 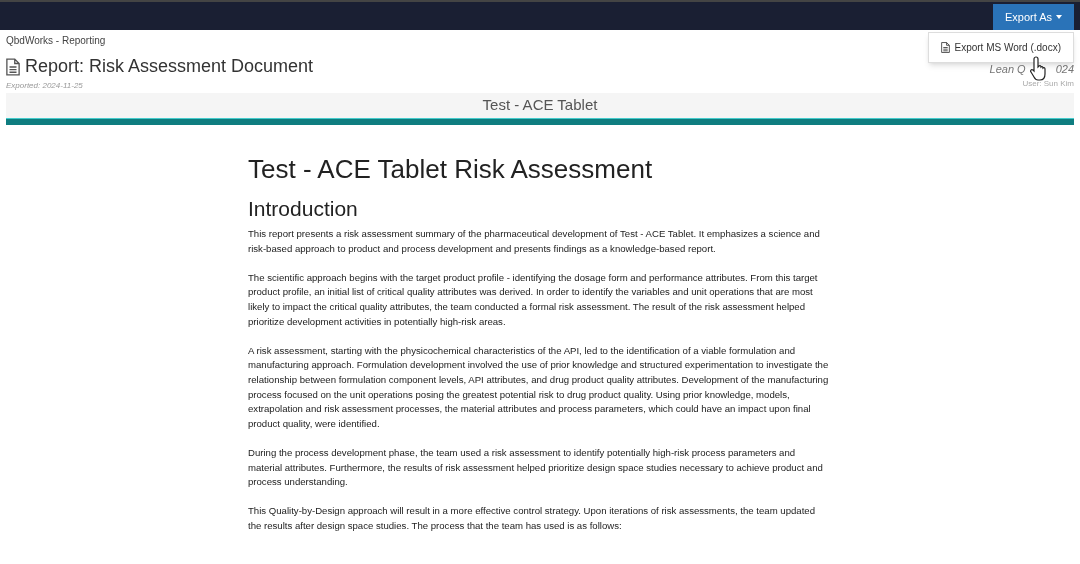 What do you see at coordinates (303, 208) in the screenshot?
I see `section-heading: Introduction` at bounding box center [303, 208].